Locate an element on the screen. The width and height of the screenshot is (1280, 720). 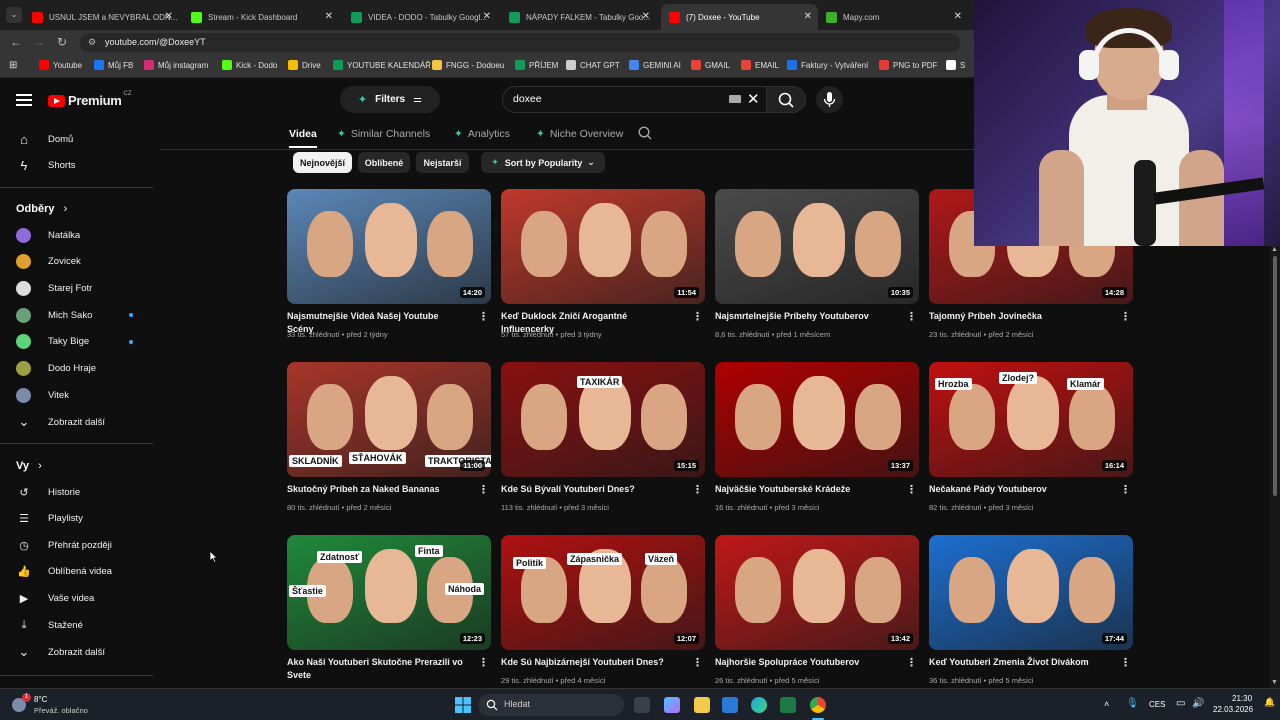
file-explorer-icon is located at coordinates (702, 705).